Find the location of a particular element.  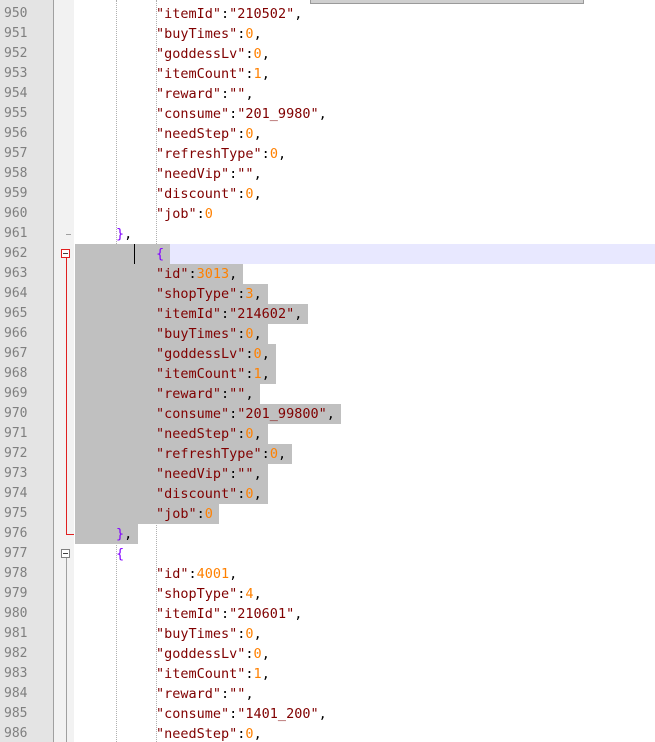

code-line: 973 "needVip":"", is located at coordinates (327, 474).